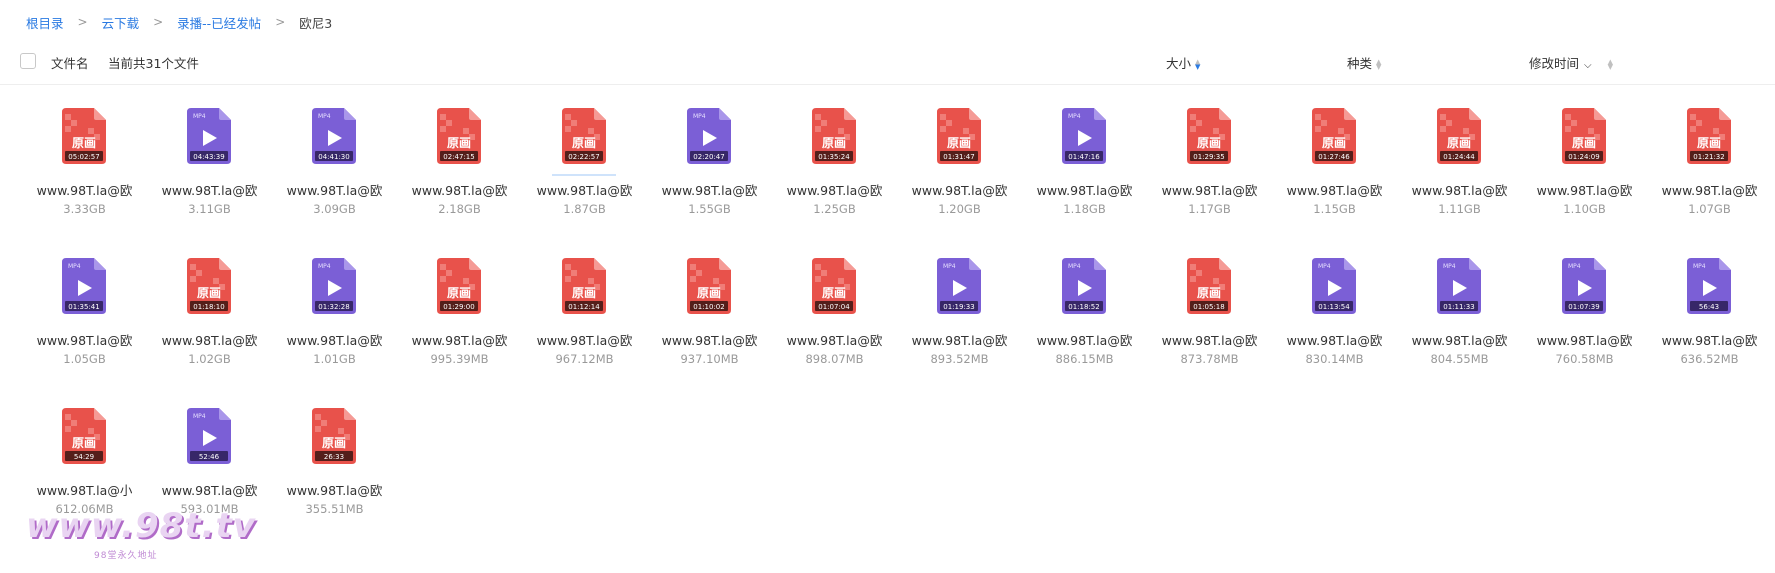 The width and height of the screenshot is (1775, 573). What do you see at coordinates (1584, 329) in the screenshot?
I see `file-tile: MP4 01:07:39 www.98T.la@欧 760.58MB` at bounding box center [1584, 329].